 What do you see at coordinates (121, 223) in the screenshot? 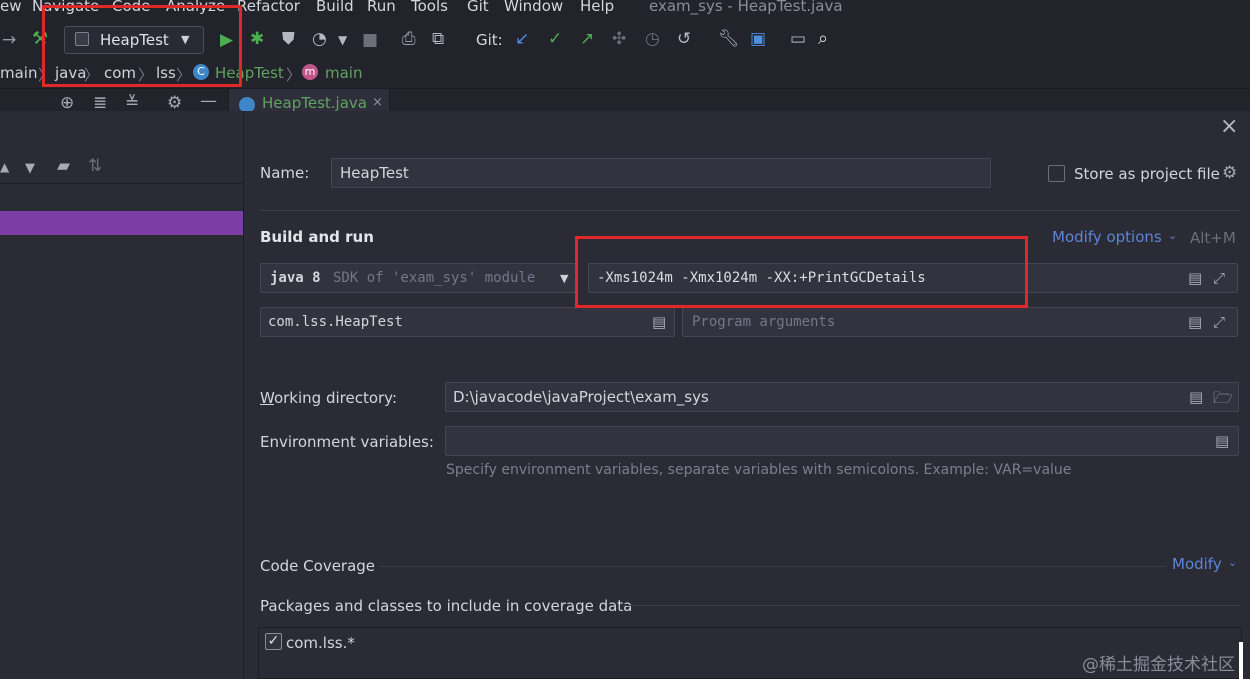
I see `selected-config-row` at bounding box center [121, 223].